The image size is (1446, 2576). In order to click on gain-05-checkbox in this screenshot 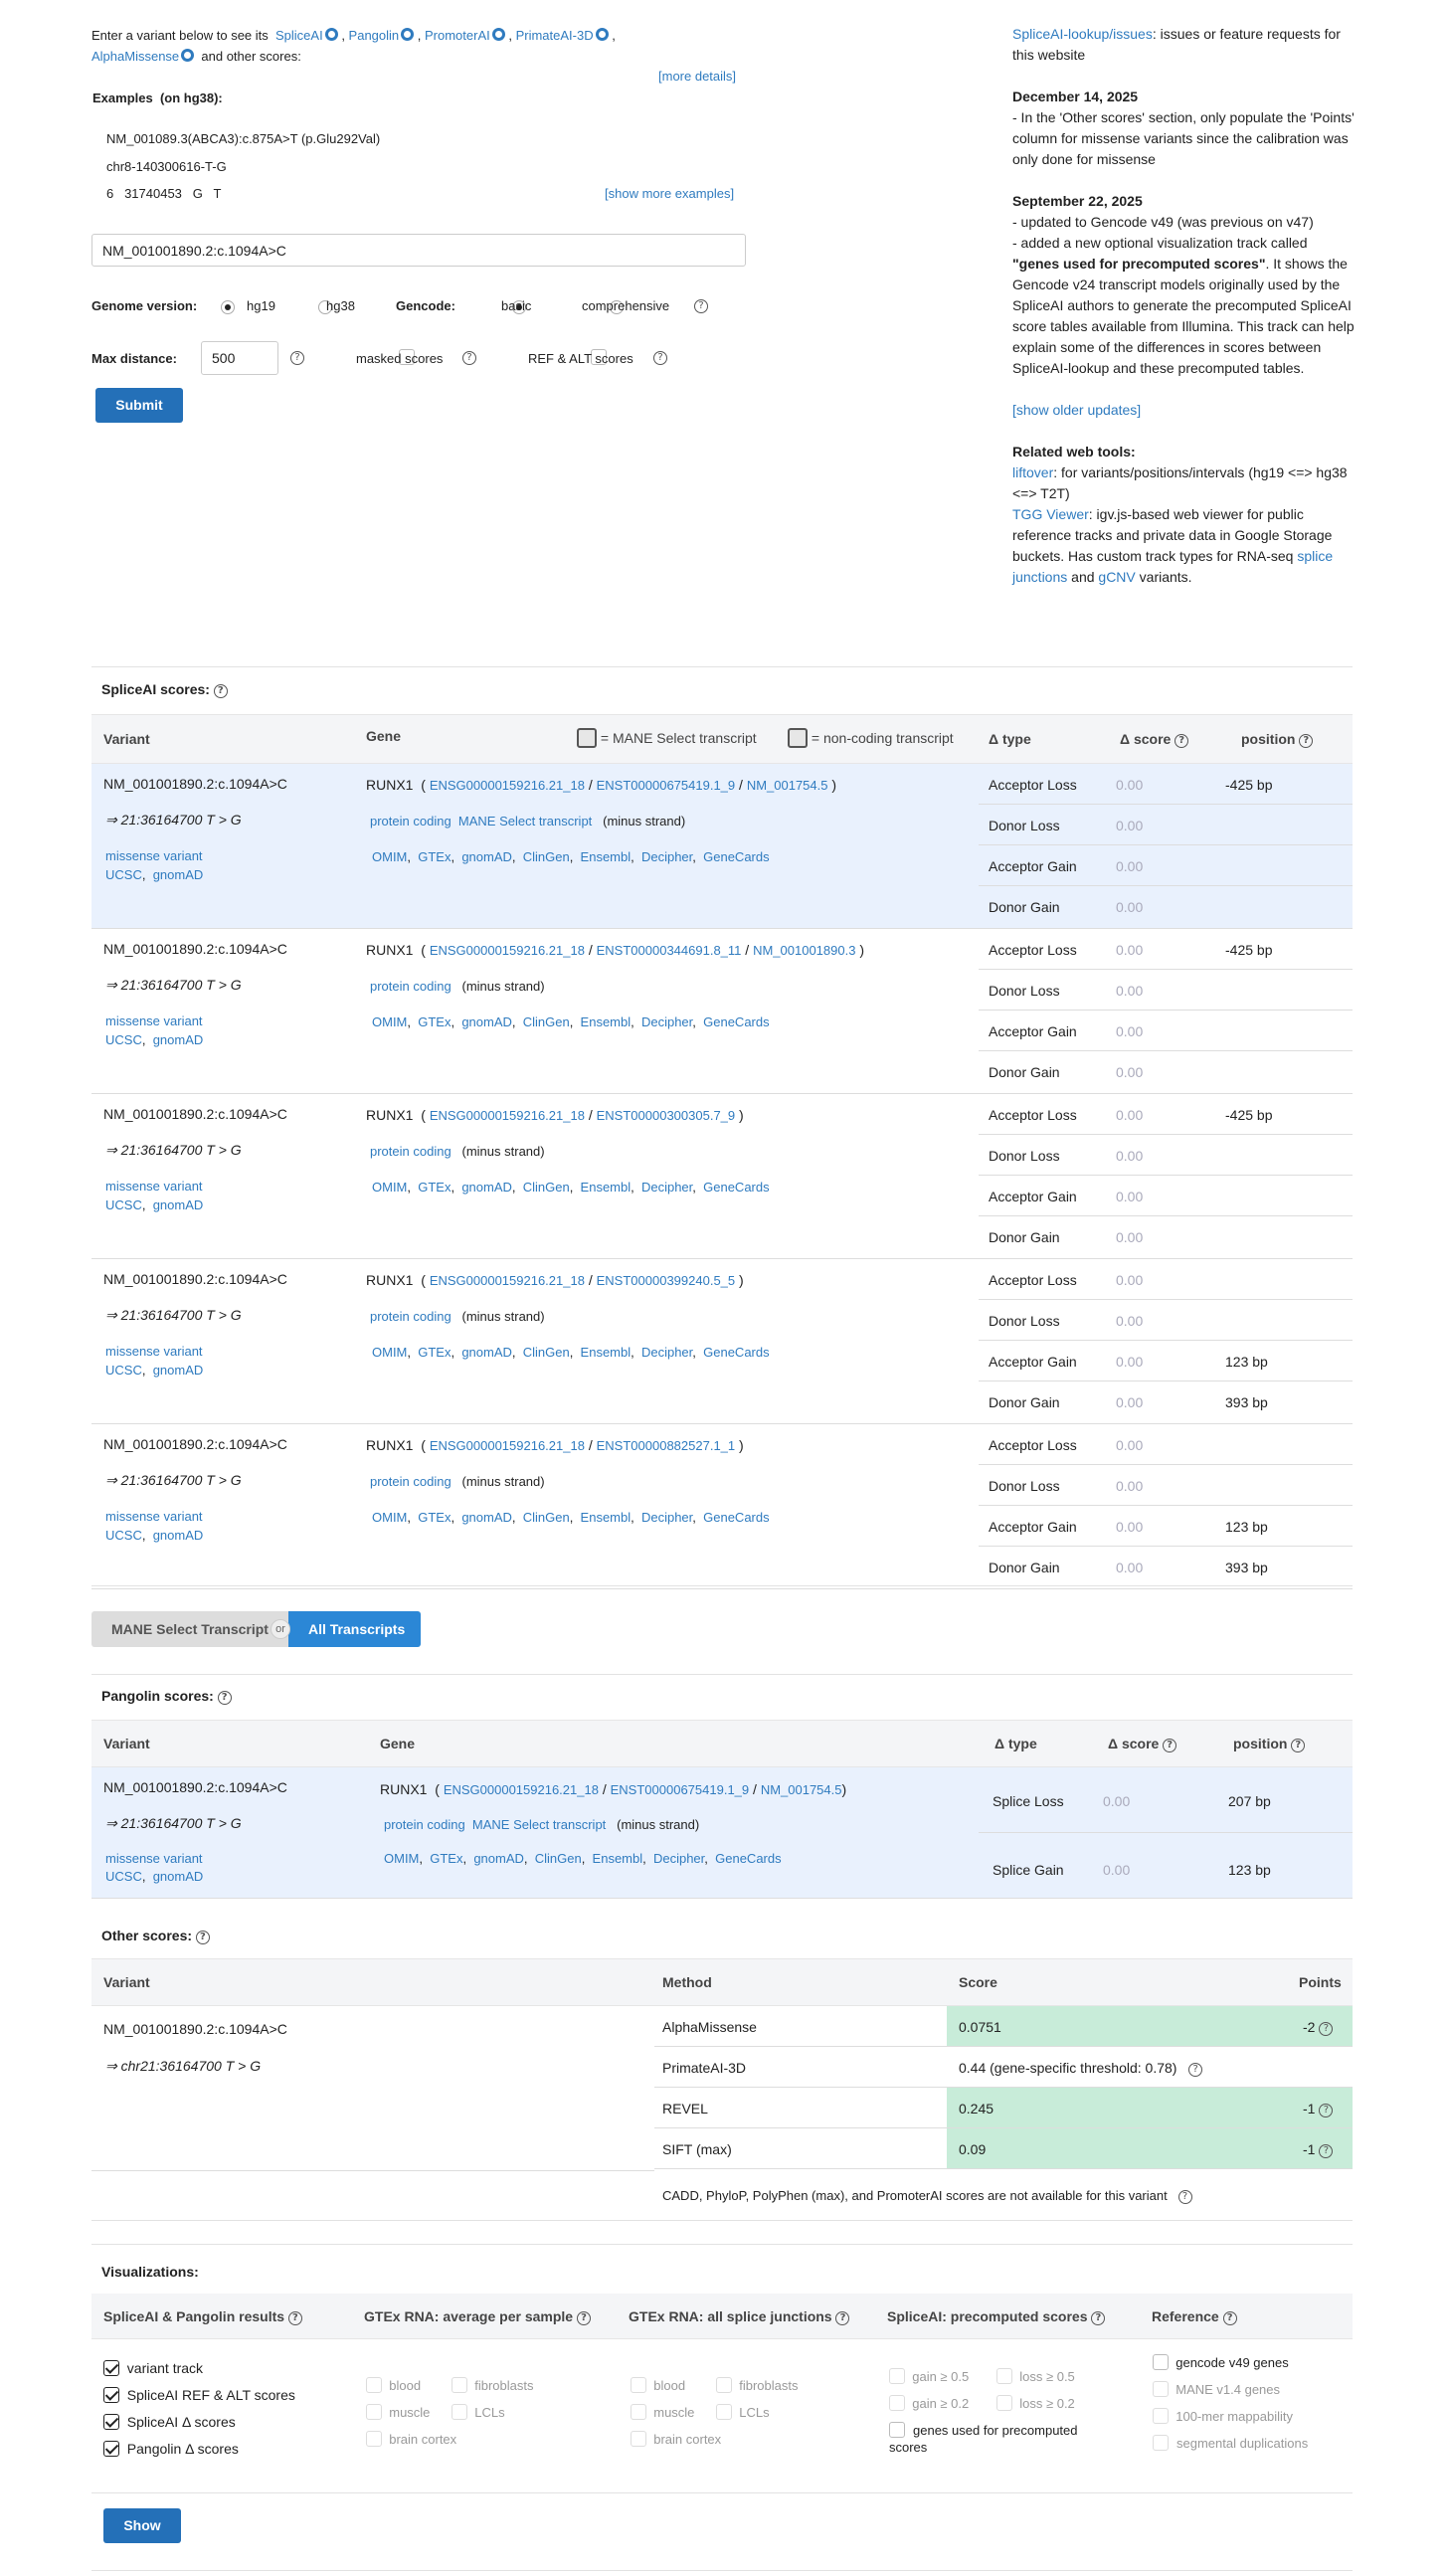, I will do `click(897, 2376)`.